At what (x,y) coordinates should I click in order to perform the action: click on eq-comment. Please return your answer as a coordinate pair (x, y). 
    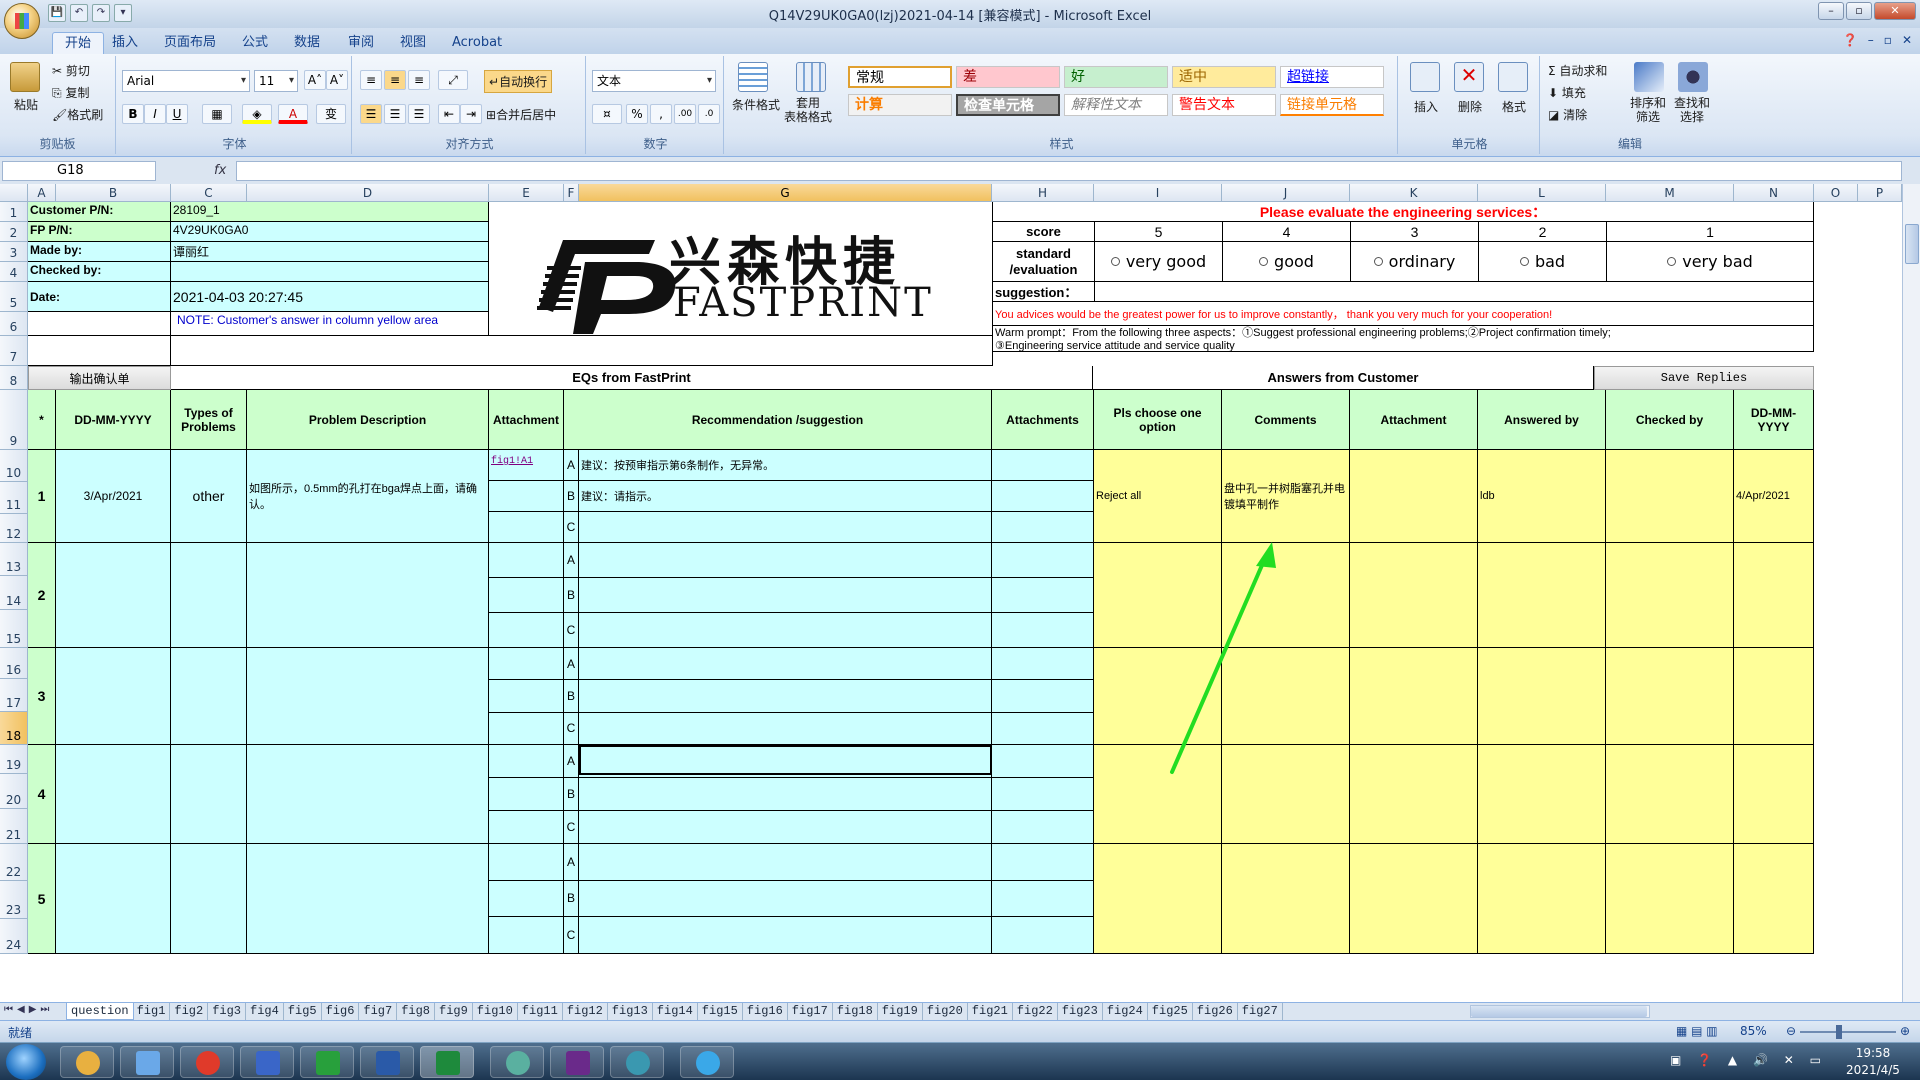
    Looking at the image, I should click on (1286, 794).